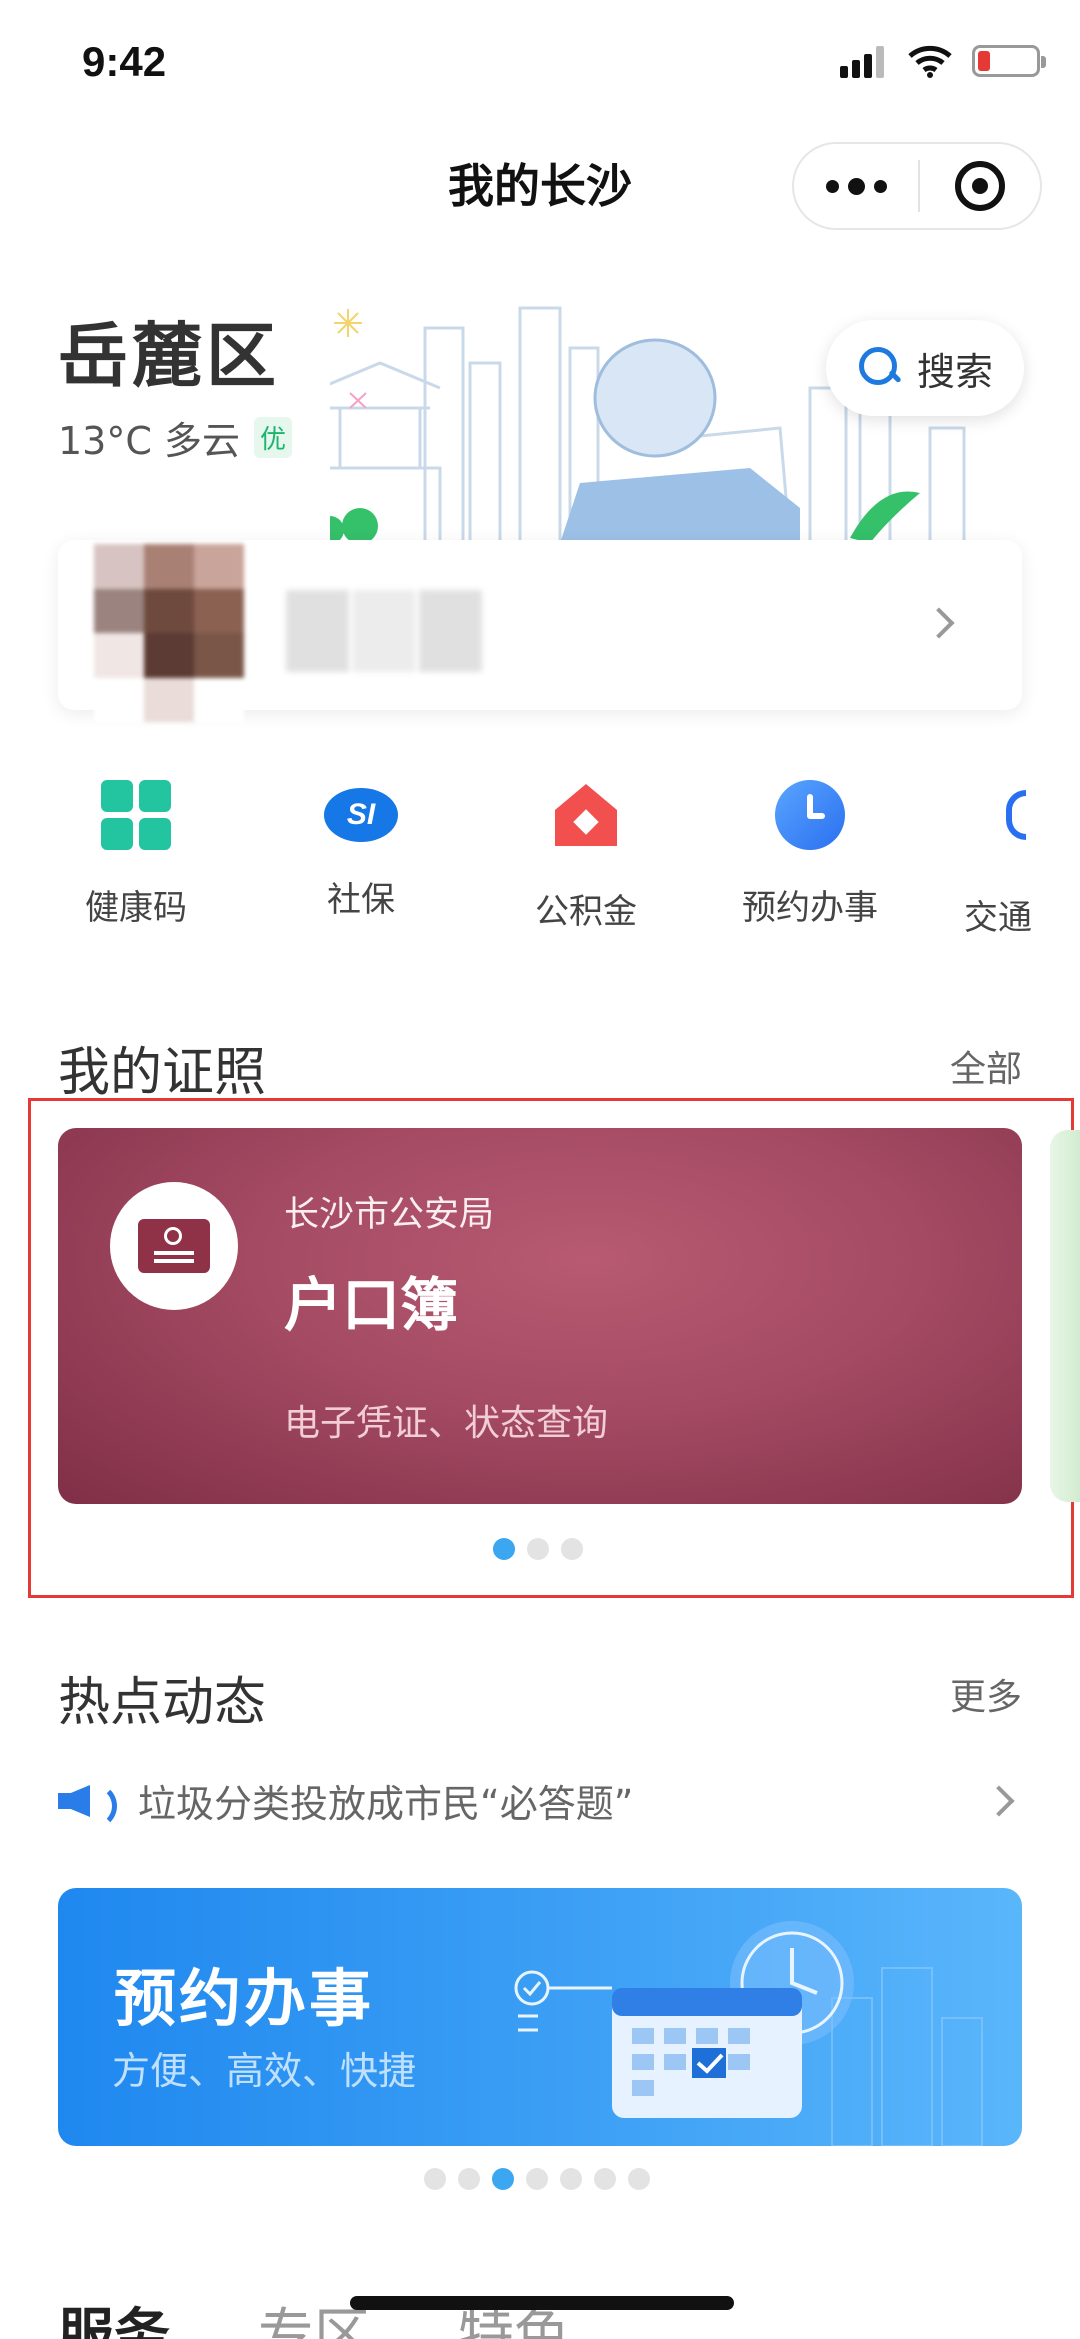 Image resolution: width=1080 pixels, height=2339 pixels. What do you see at coordinates (169, 633) in the screenshot?
I see `avatar` at bounding box center [169, 633].